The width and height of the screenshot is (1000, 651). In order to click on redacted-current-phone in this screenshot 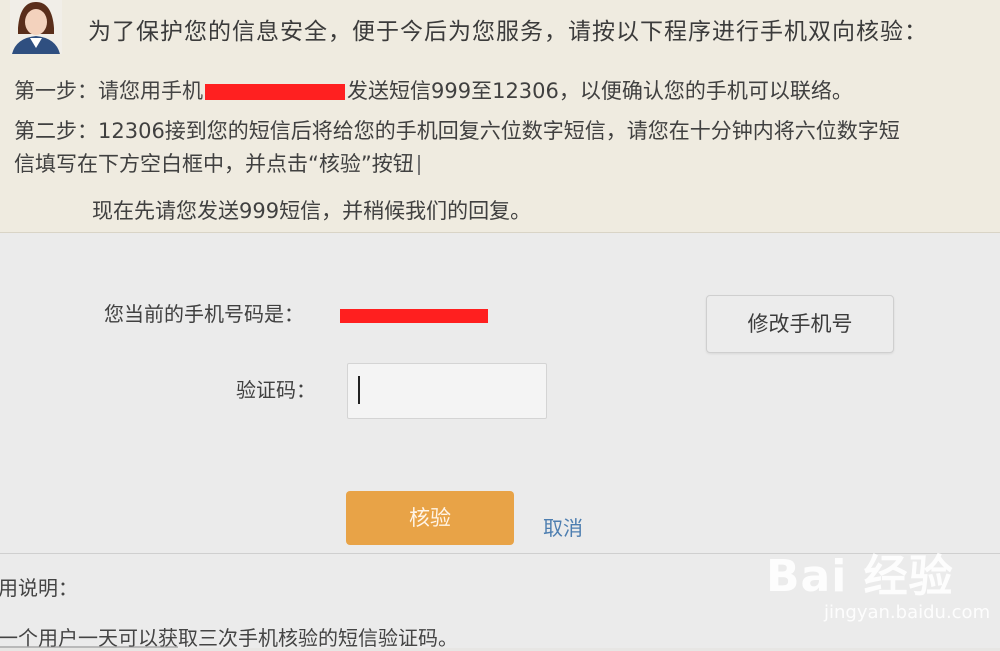, I will do `click(414, 316)`.